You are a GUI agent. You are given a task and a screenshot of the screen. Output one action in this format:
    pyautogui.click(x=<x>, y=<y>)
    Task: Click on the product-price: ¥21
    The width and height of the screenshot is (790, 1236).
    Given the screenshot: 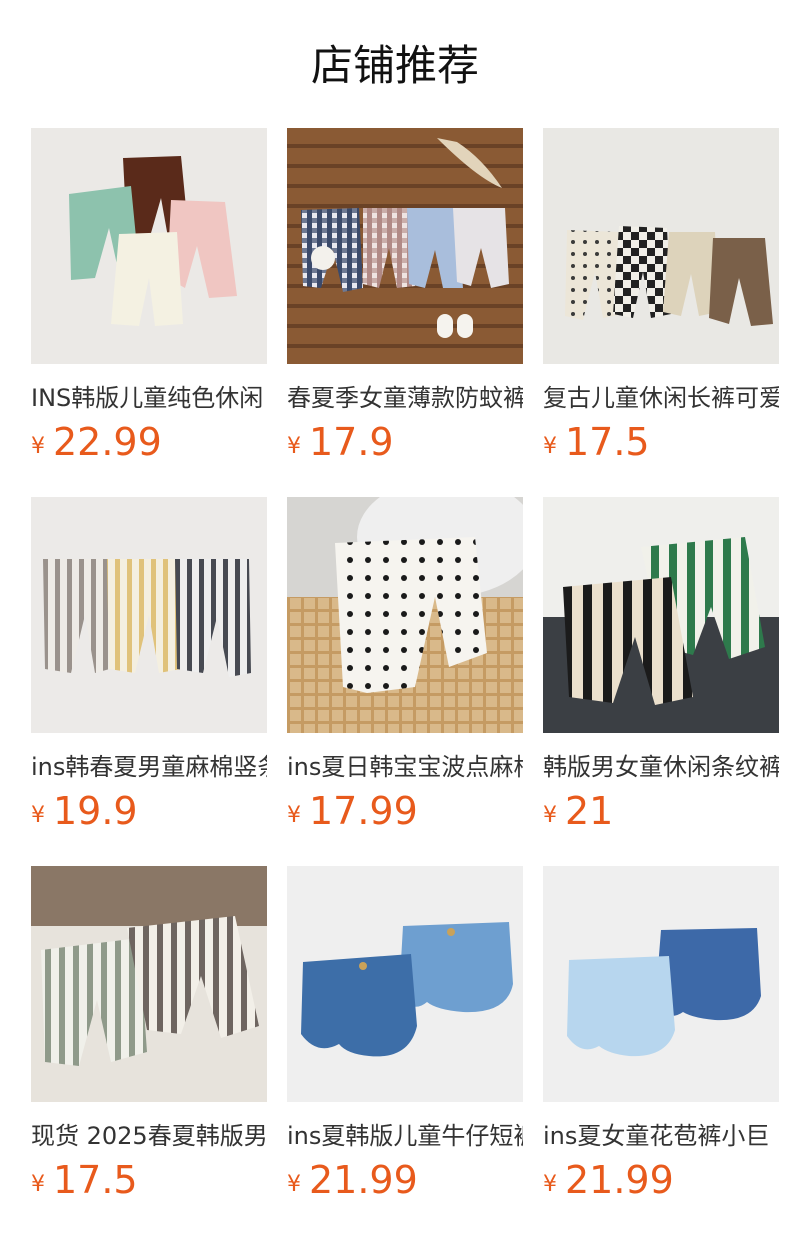 What is the action you would take?
    pyautogui.click(x=661, y=811)
    